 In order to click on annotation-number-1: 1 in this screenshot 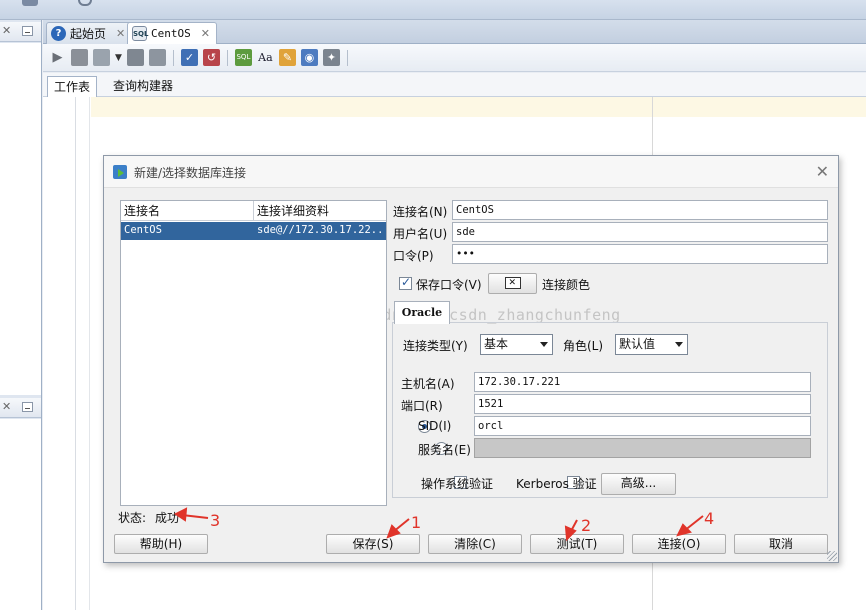, I will do `click(416, 522)`.